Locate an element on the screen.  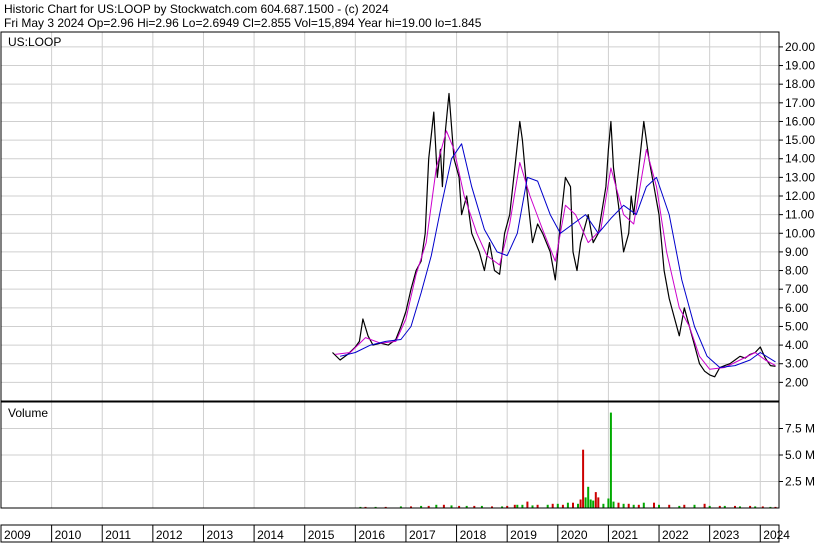
year-tick-label: 2012 is located at coordinates (169, 535).